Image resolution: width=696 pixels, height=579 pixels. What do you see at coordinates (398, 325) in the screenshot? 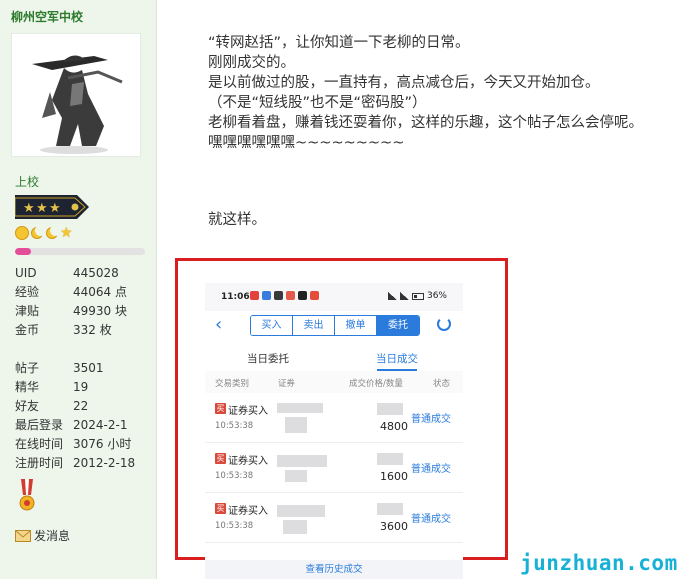
I see `segment-orders: 委托` at bounding box center [398, 325].